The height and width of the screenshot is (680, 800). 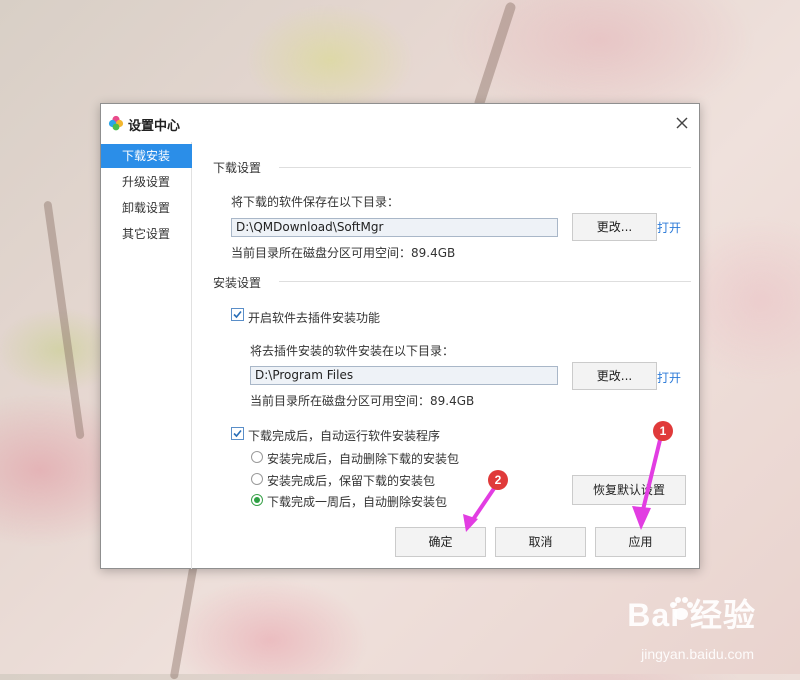 I want to click on install-dir-label: 将去插件安装的软件安装在以下目录：, so click(x=352, y=351).